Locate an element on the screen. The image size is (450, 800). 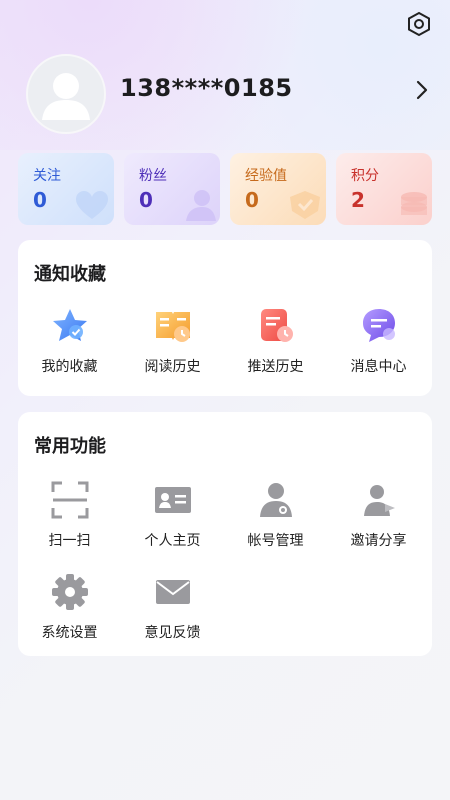
menu-item-account-management: 帐号管理 is located at coordinates (275, 515).